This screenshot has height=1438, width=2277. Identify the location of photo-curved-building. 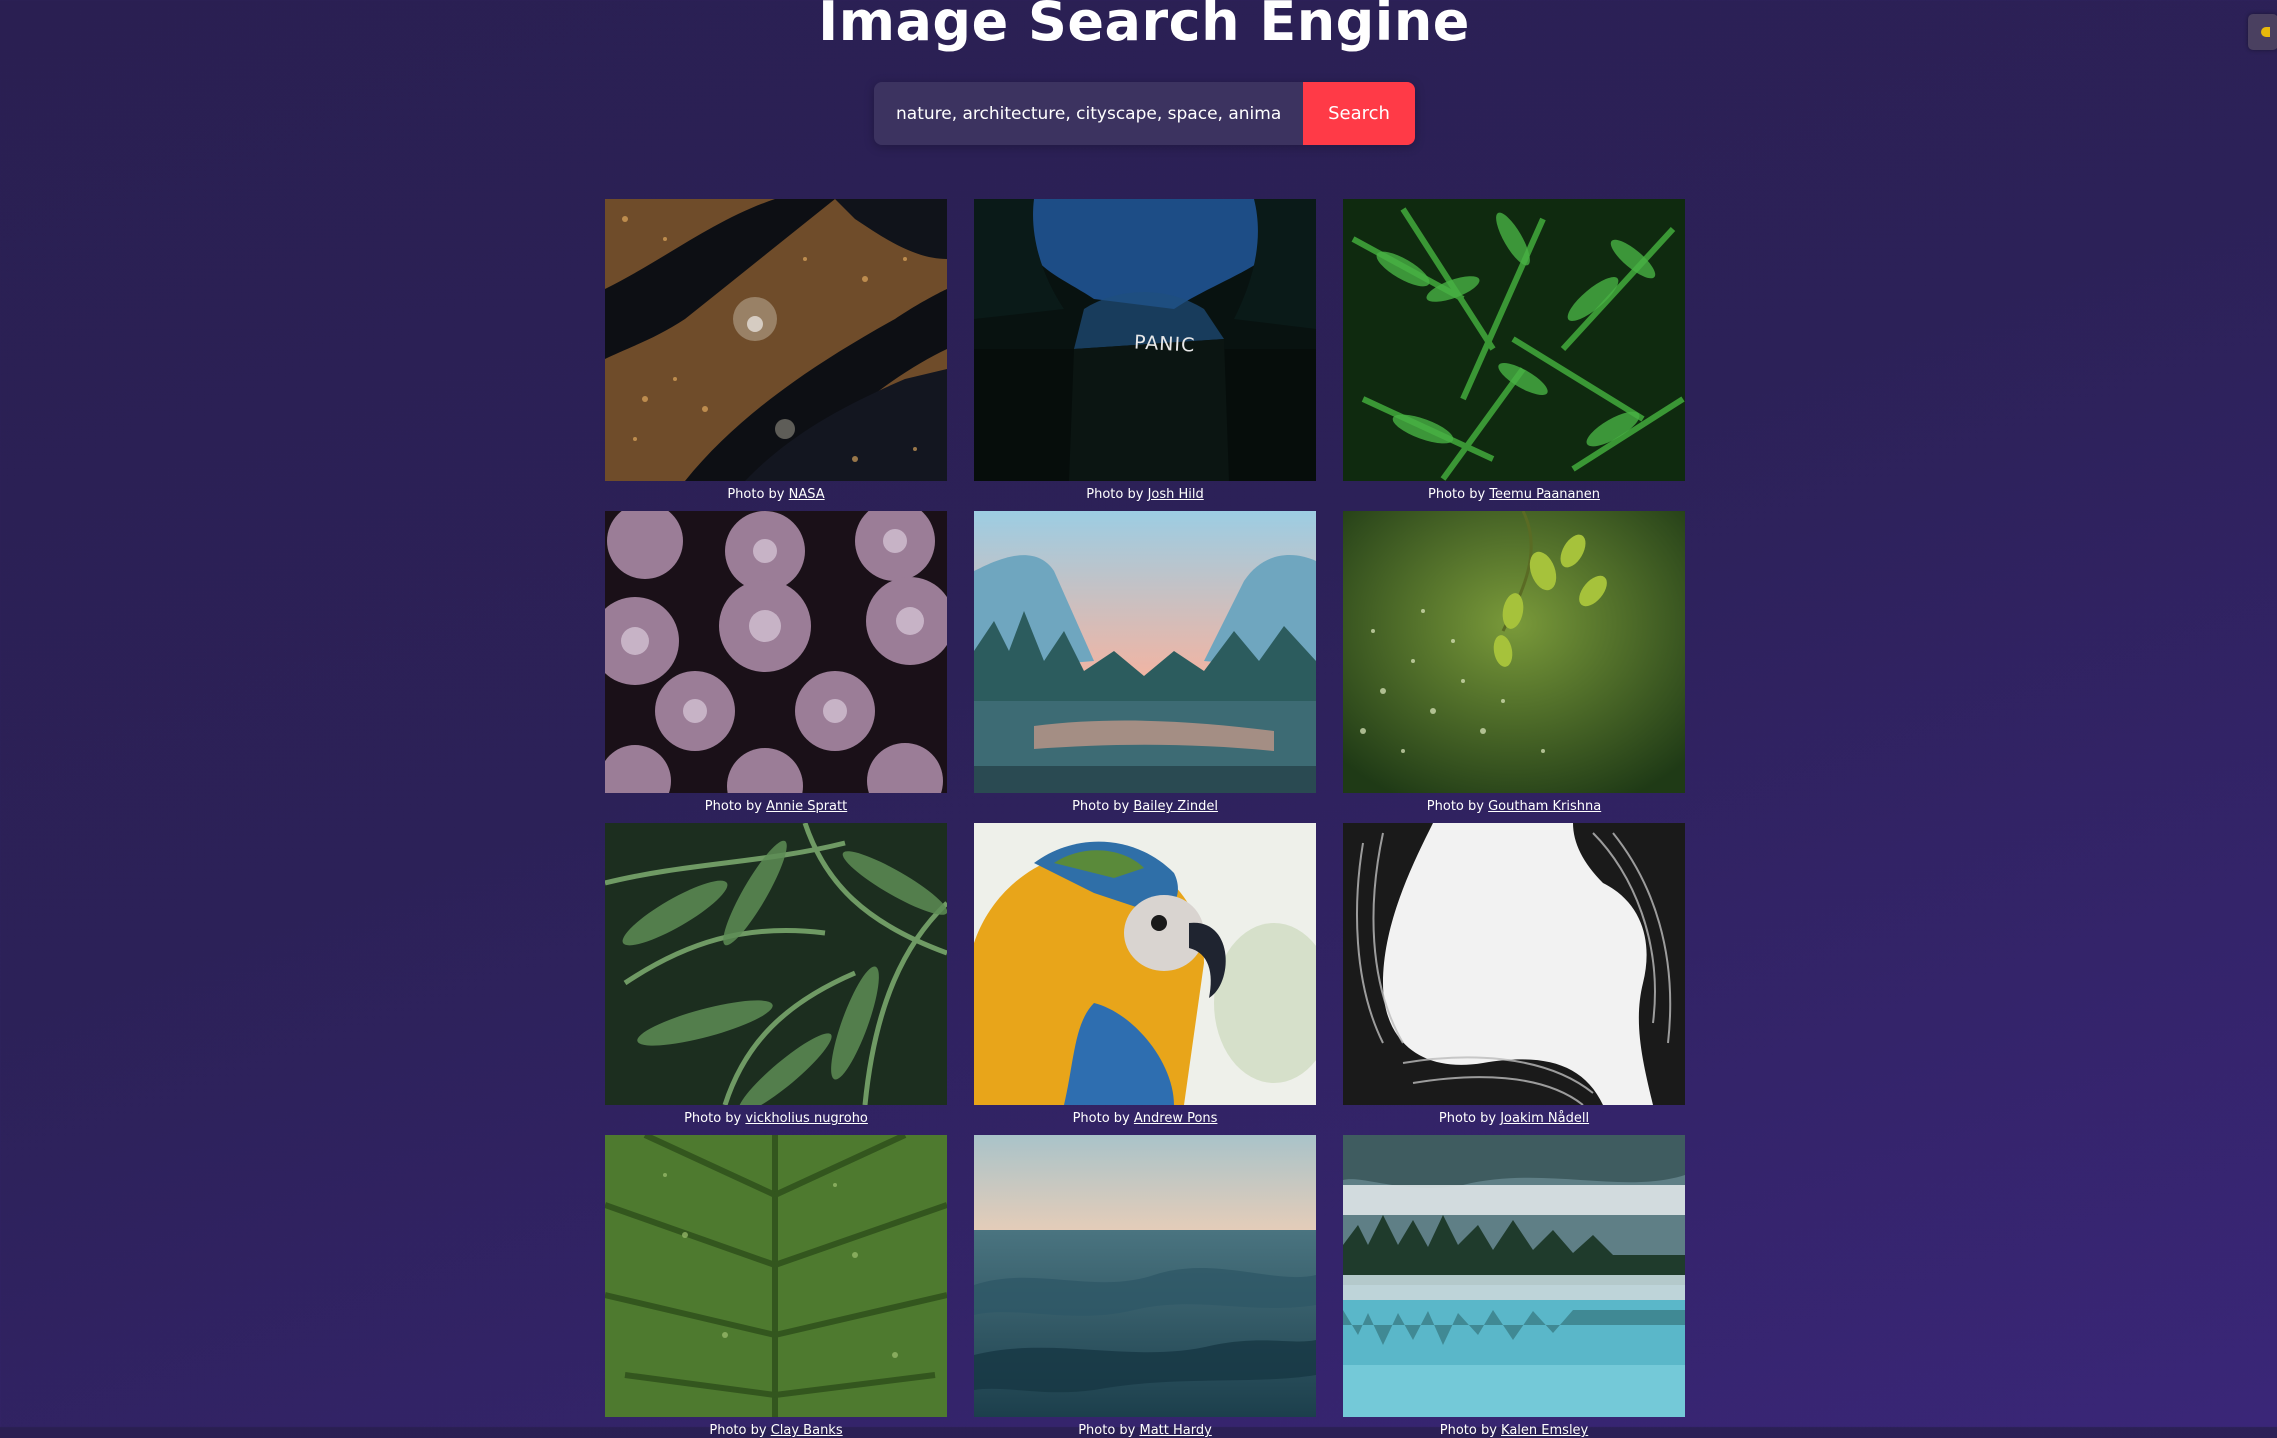
(1514, 964).